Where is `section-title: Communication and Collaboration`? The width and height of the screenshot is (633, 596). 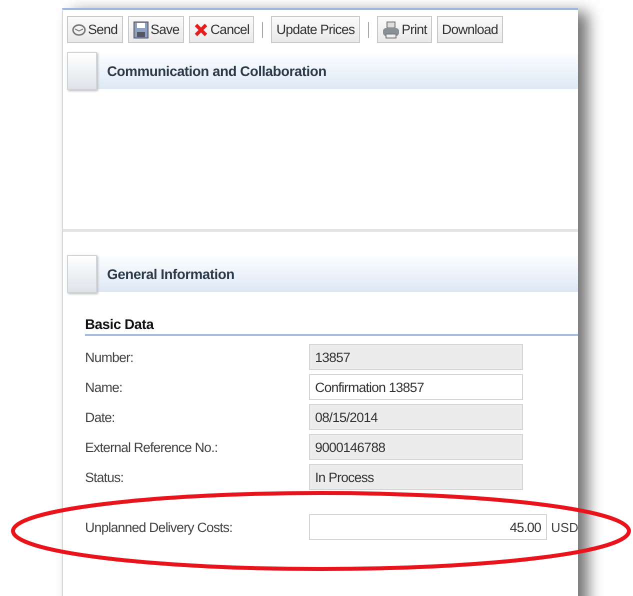
section-title: Communication and Collaboration is located at coordinates (216, 71).